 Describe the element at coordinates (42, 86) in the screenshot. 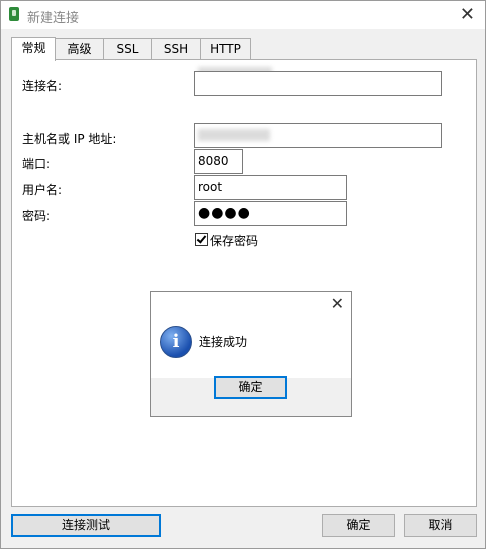

I see `connection-name-label: 连接名:` at that location.